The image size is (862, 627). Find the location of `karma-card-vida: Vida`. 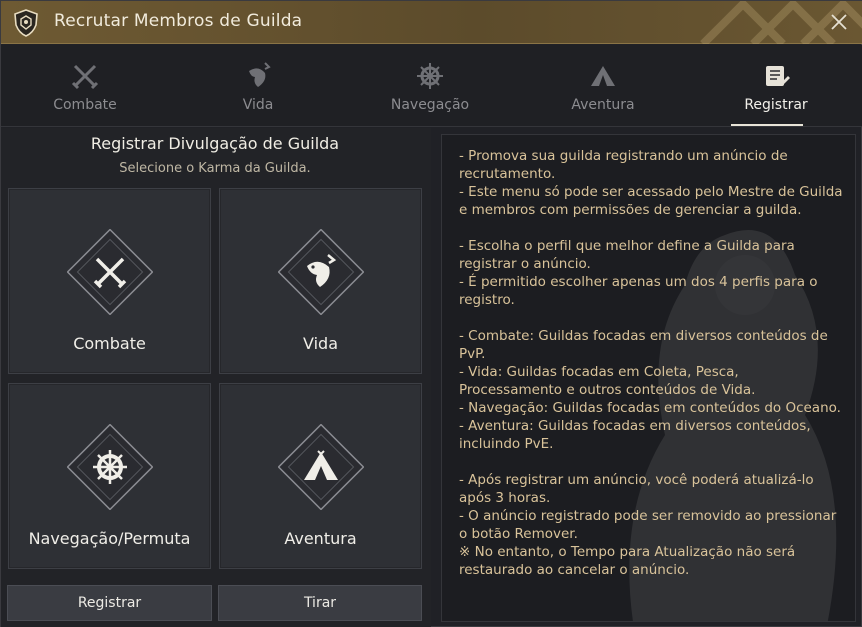

karma-card-vida: Vida is located at coordinates (320, 281).